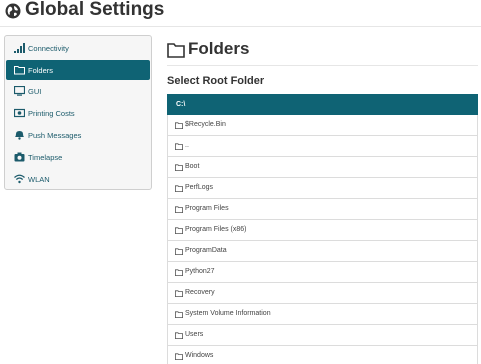 The height and width of the screenshot is (364, 481). Describe the element at coordinates (228, 313) in the screenshot. I see `folder-label: System Volume Information` at that location.